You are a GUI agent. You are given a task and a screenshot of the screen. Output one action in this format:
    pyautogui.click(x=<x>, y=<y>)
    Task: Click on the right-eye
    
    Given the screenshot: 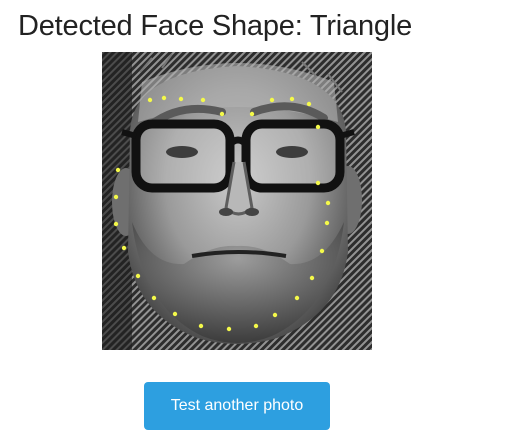 What is the action you would take?
    pyautogui.click(x=292, y=152)
    